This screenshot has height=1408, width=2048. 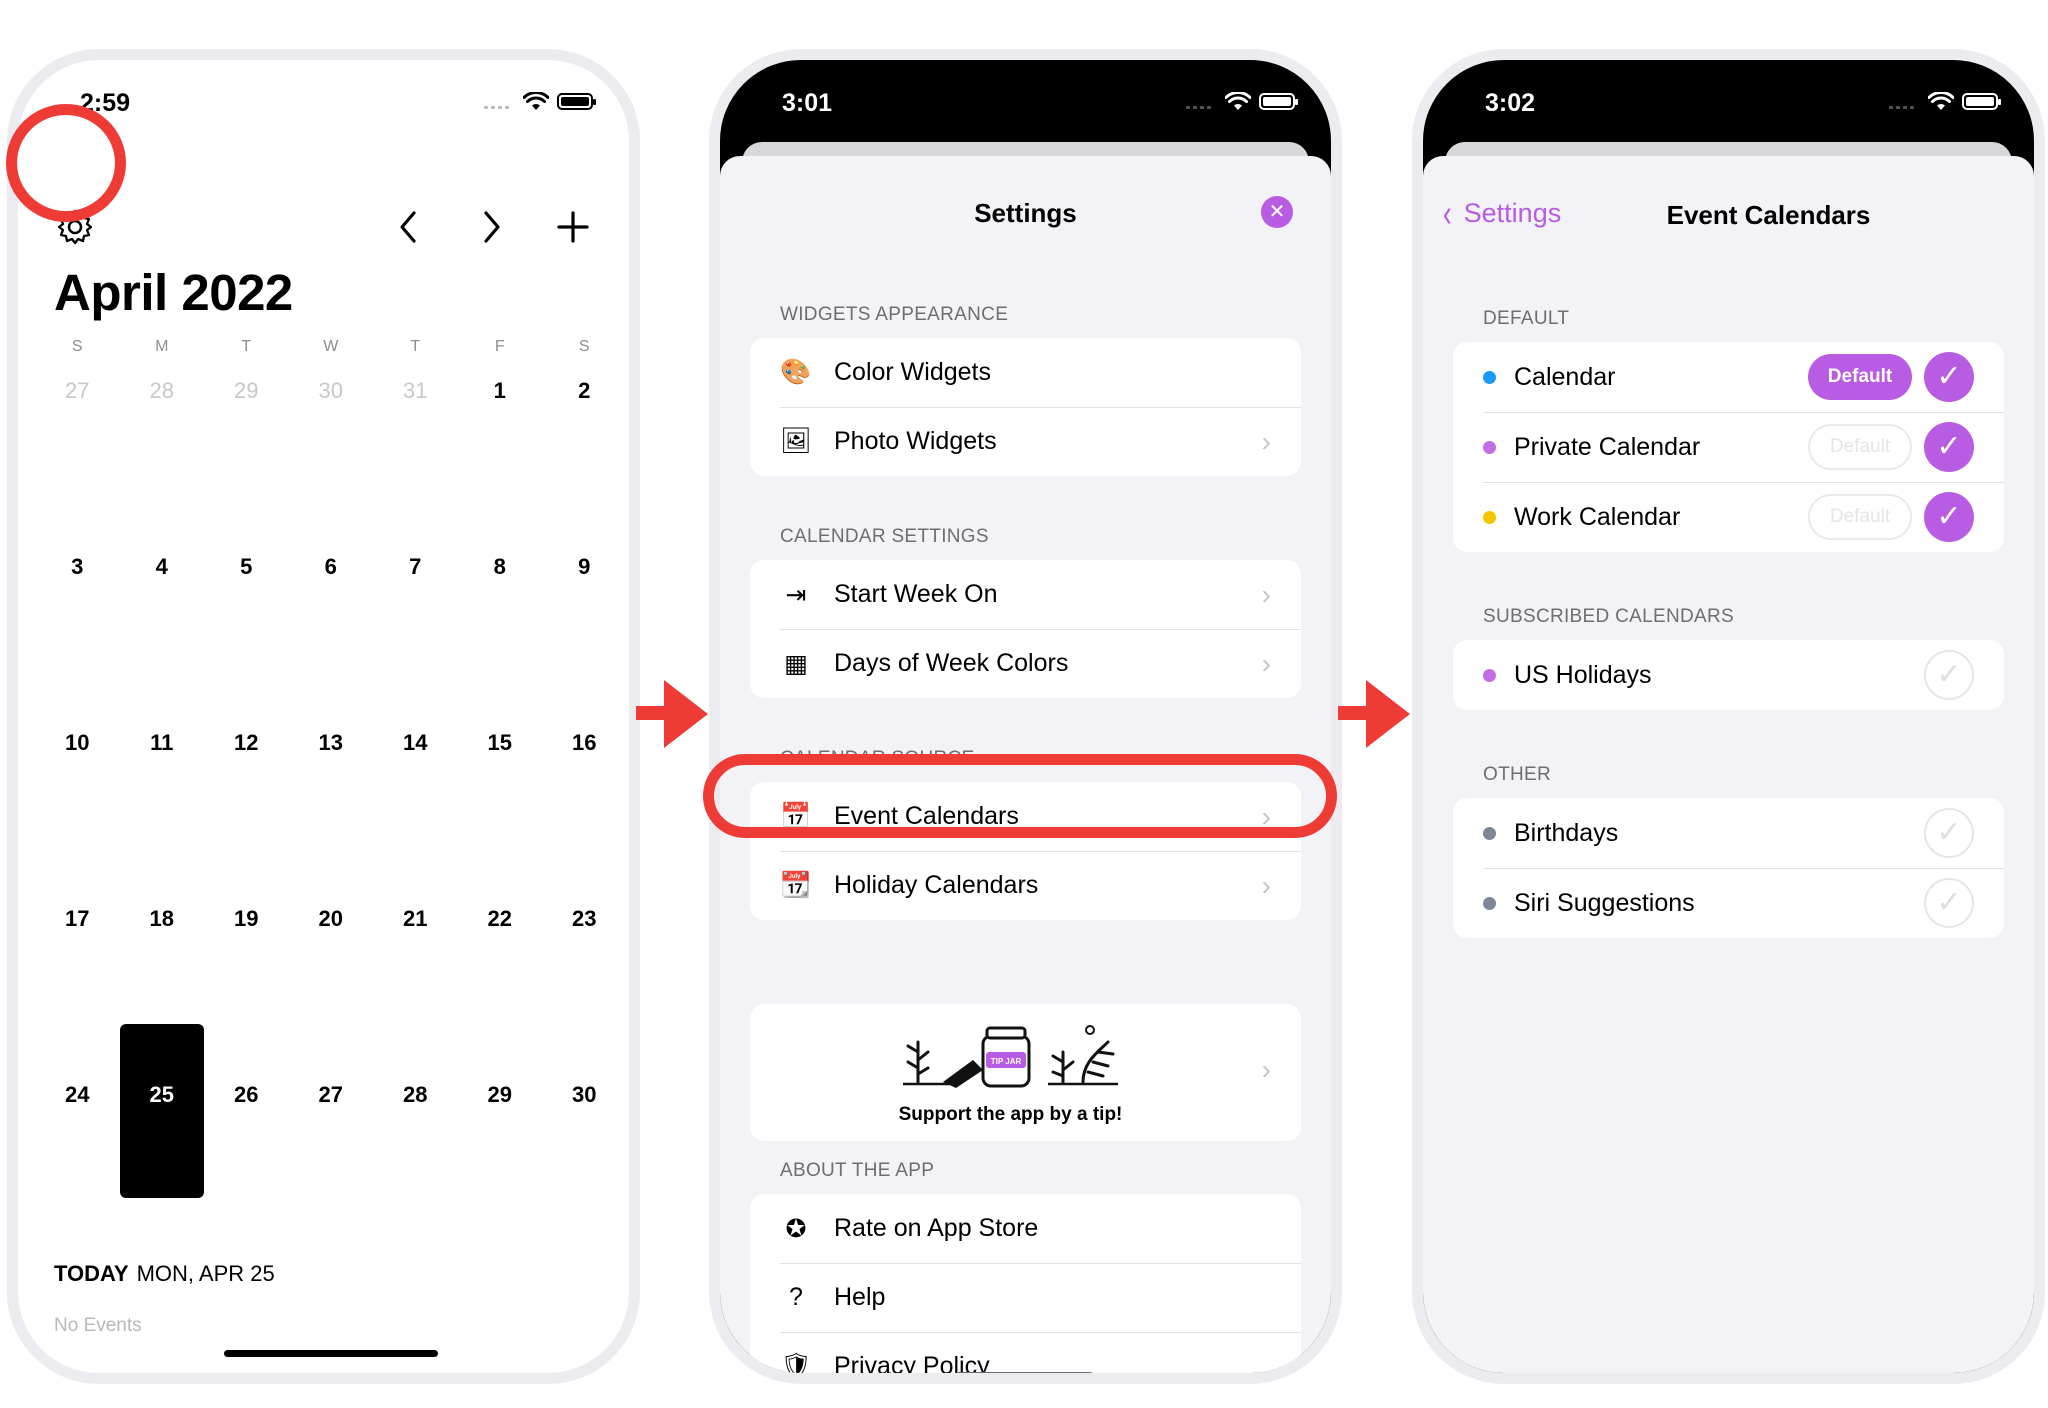 What do you see at coordinates (536, 101) in the screenshot?
I see `wifi-icon` at bounding box center [536, 101].